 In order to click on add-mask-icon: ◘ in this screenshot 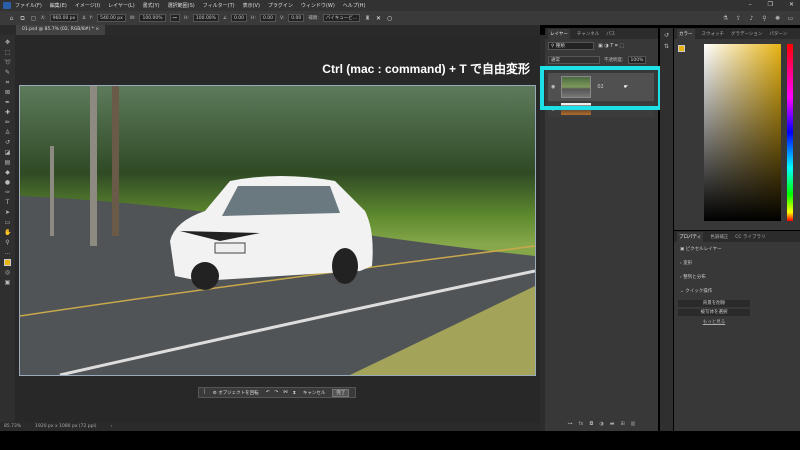, I will do `click(591, 424)`.